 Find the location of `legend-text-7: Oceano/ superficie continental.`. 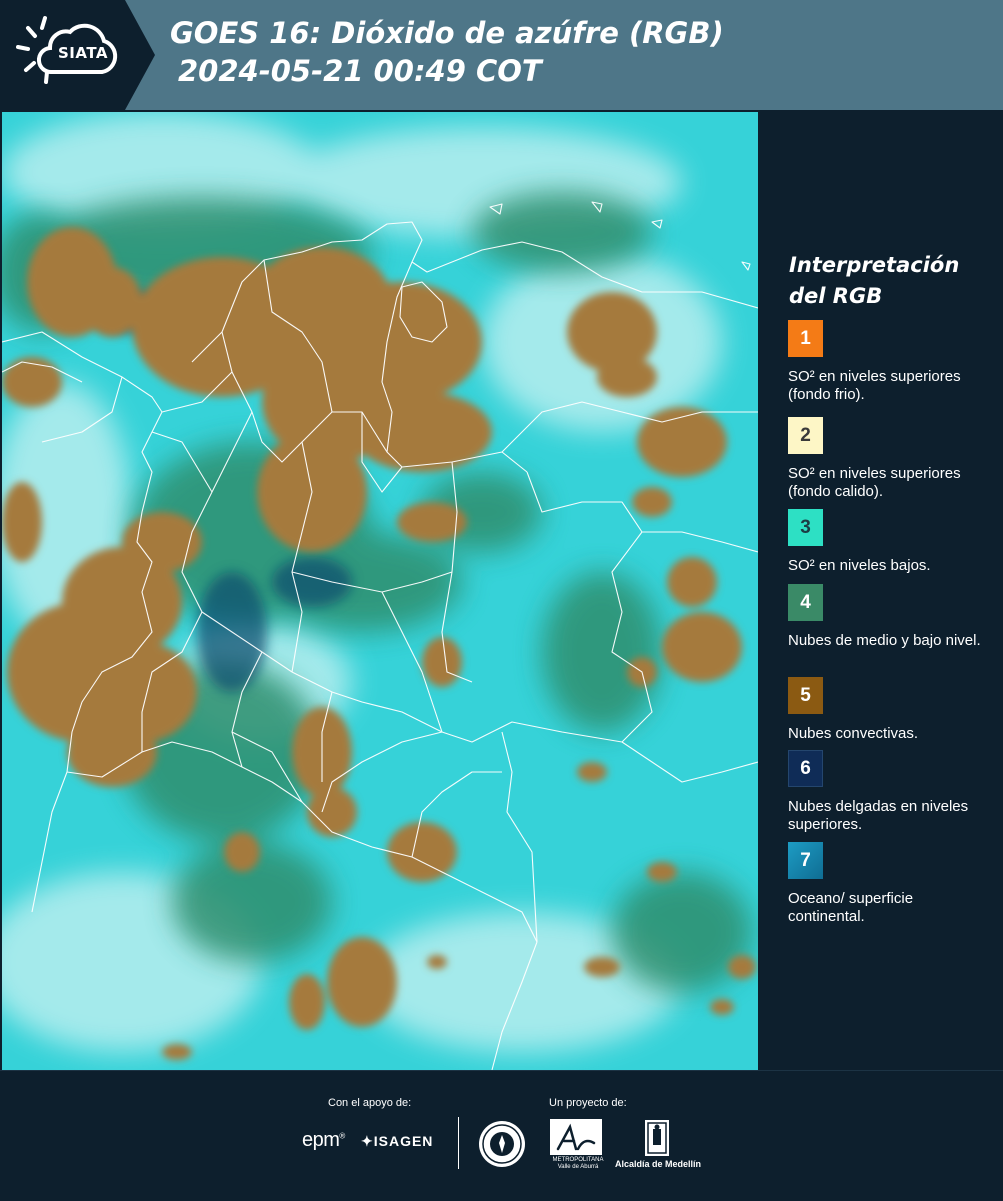

legend-text-7: Oceano/ superficie continental. is located at coordinates (851, 907).